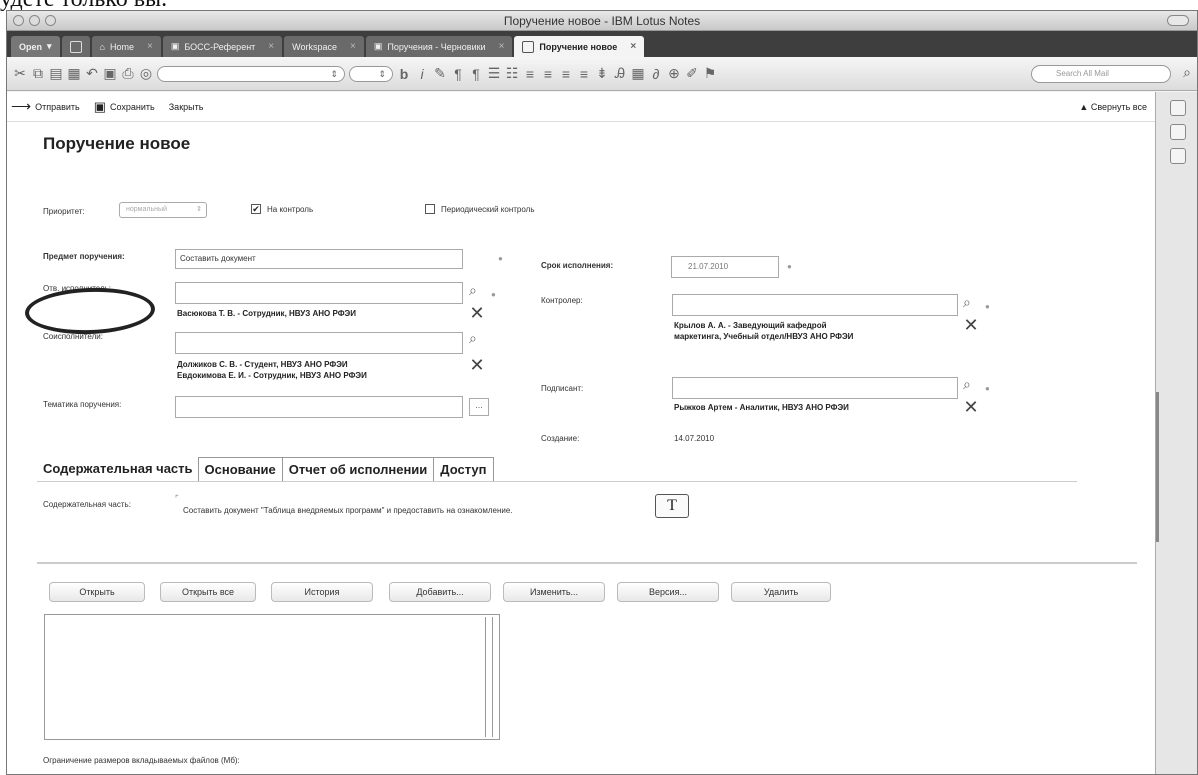 The image size is (1198, 775). Describe the element at coordinates (319, 407) in the screenshot. I see `topic-field` at that location.